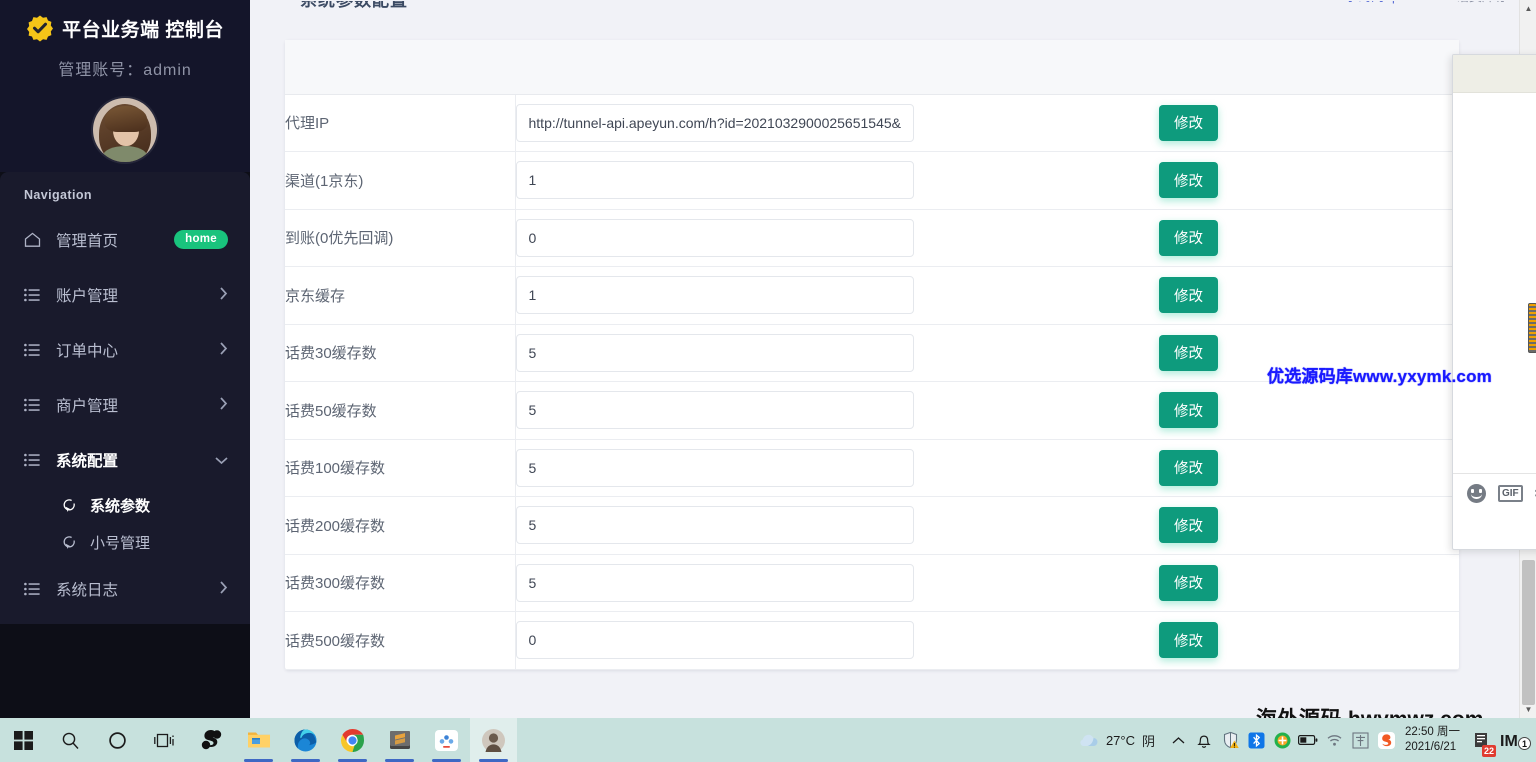 The height and width of the screenshot is (762, 1536). What do you see at coordinates (1116, 740) in the screenshot?
I see `weather-widget: 27°C 阴` at bounding box center [1116, 740].